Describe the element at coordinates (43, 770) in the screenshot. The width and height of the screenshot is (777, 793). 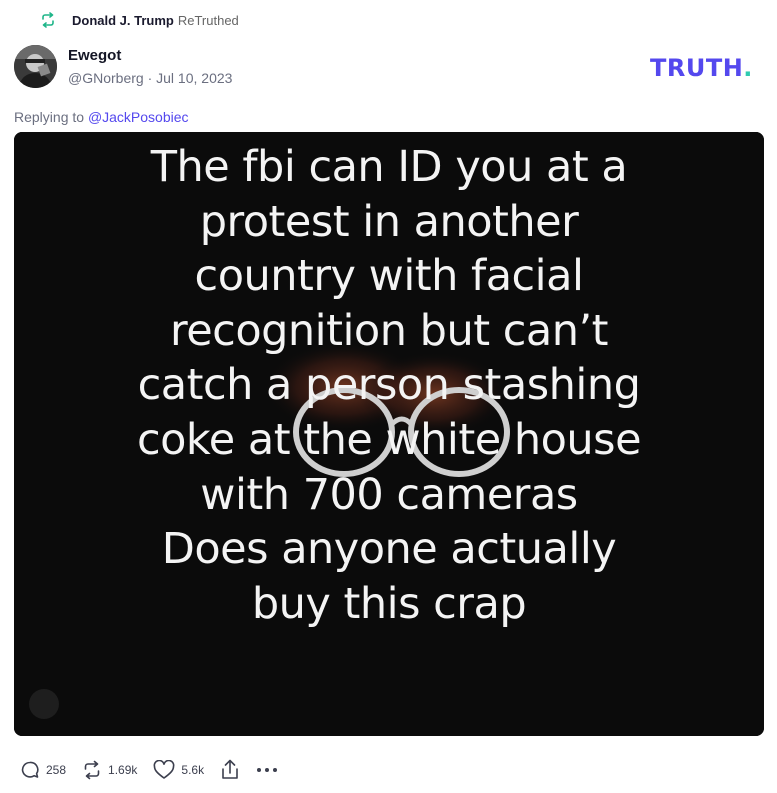
I see `reply-button: 258` at that location.